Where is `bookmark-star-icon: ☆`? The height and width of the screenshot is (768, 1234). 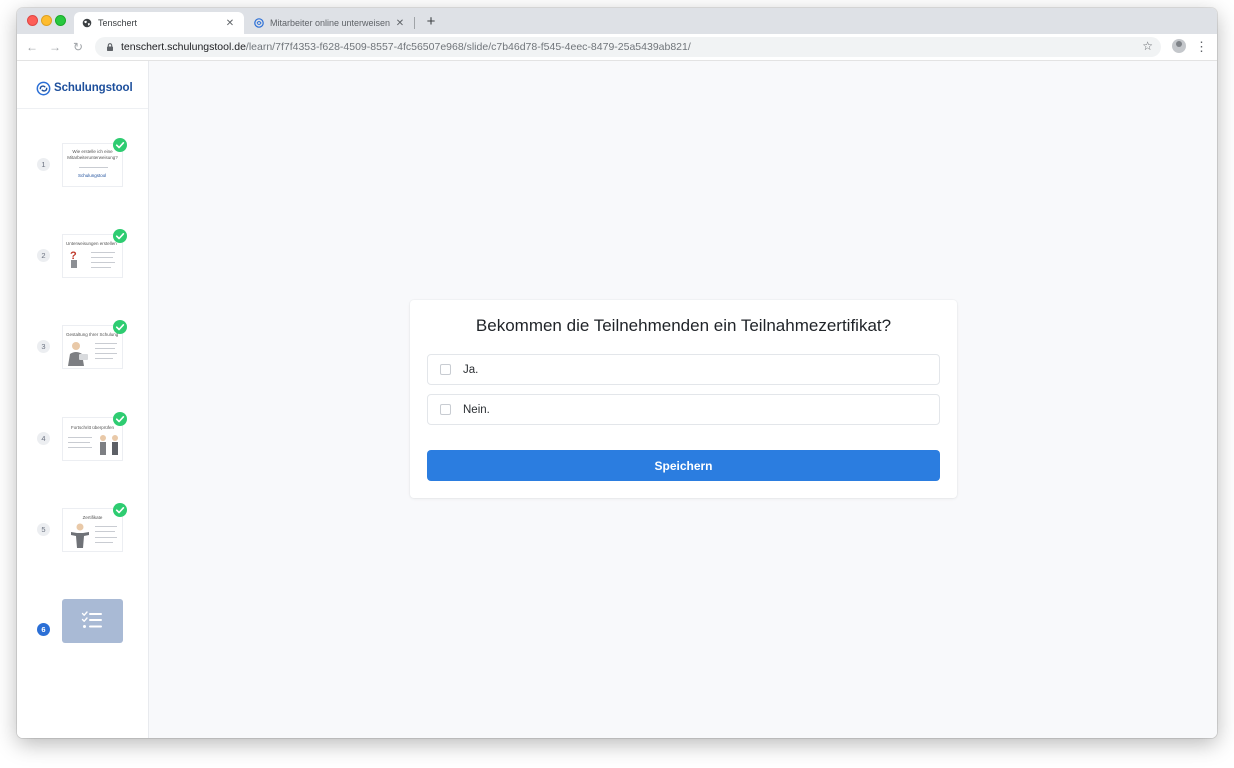
bookmark-star-icon: ☆ is located at coordinates (1147, 46).